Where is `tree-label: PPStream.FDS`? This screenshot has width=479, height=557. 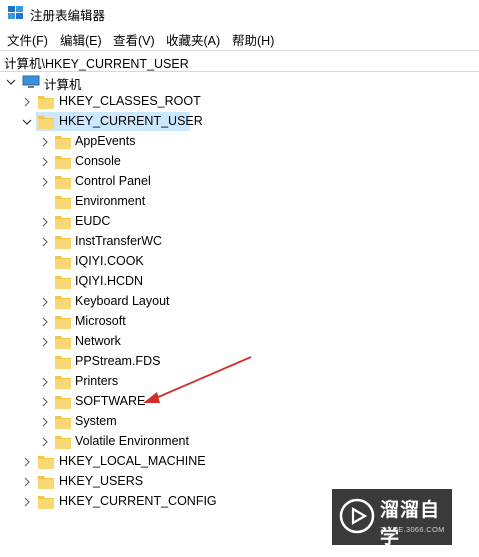 tree-label: PPStream.FDS is located at coordinates (118, 361).